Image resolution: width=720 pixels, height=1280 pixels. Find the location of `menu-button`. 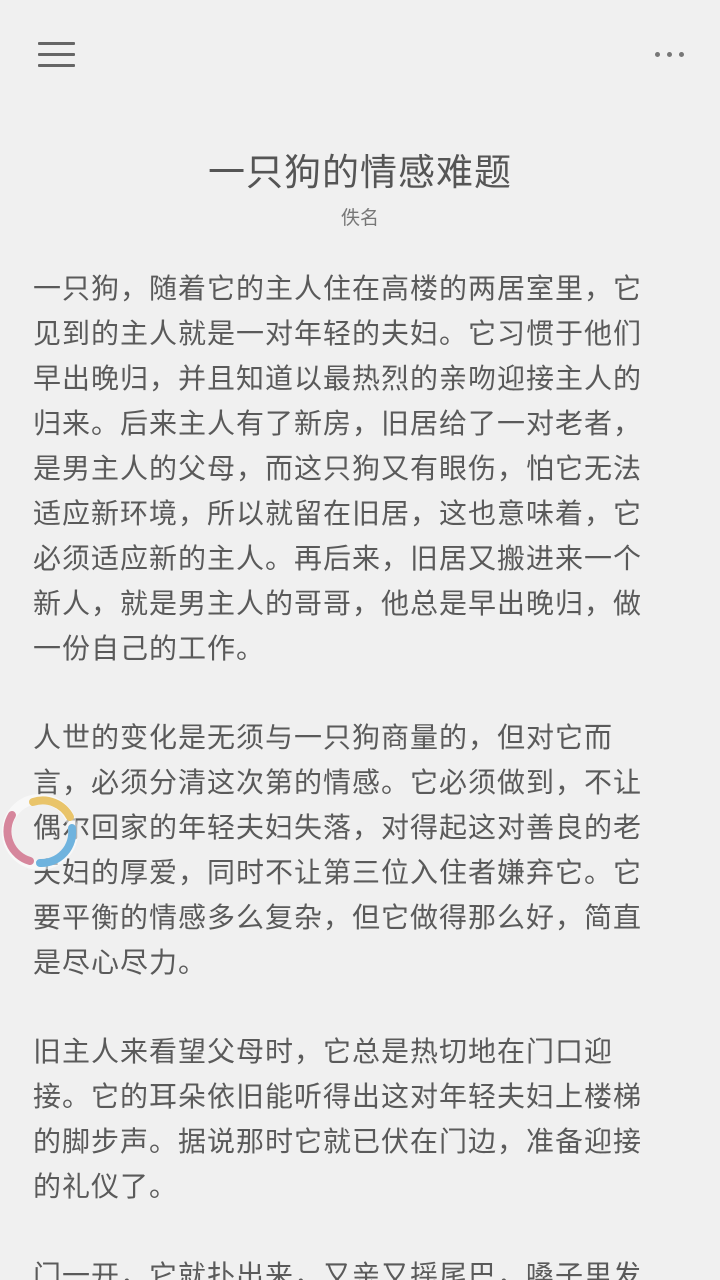

menu-button is located at coordinates (56, 55).